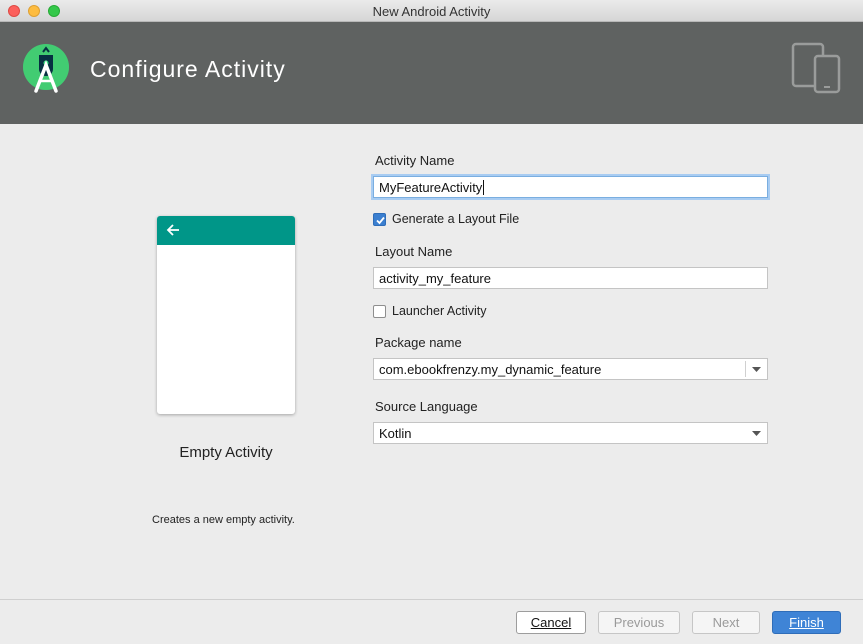  I want to click on back-arrow-icon, so click(172, 230).